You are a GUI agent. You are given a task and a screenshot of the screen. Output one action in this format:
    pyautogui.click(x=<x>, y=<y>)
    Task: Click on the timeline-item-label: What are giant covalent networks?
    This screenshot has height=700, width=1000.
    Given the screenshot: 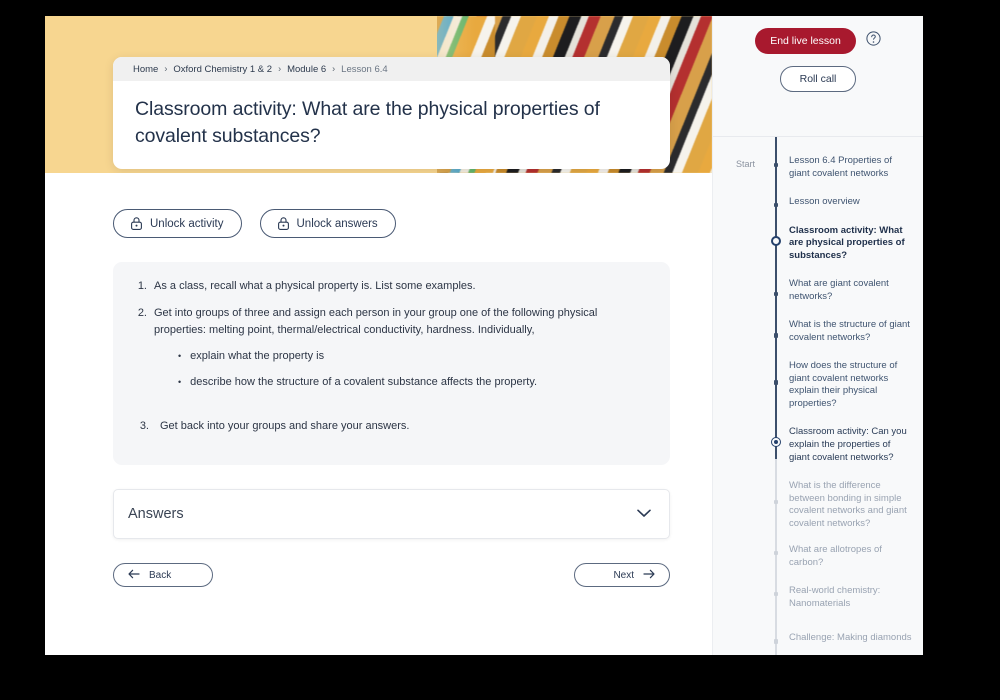 What is the action you would take?
    pyautogui.click(x=839, y=290)
    